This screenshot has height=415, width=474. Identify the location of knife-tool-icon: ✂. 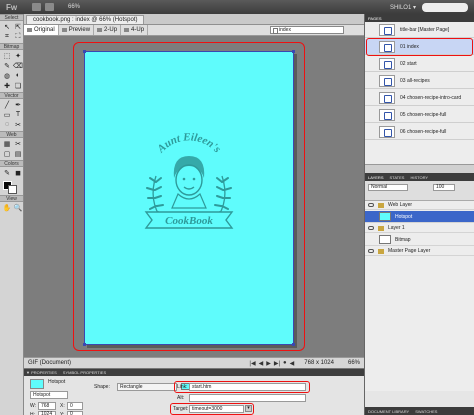
(18, 124).